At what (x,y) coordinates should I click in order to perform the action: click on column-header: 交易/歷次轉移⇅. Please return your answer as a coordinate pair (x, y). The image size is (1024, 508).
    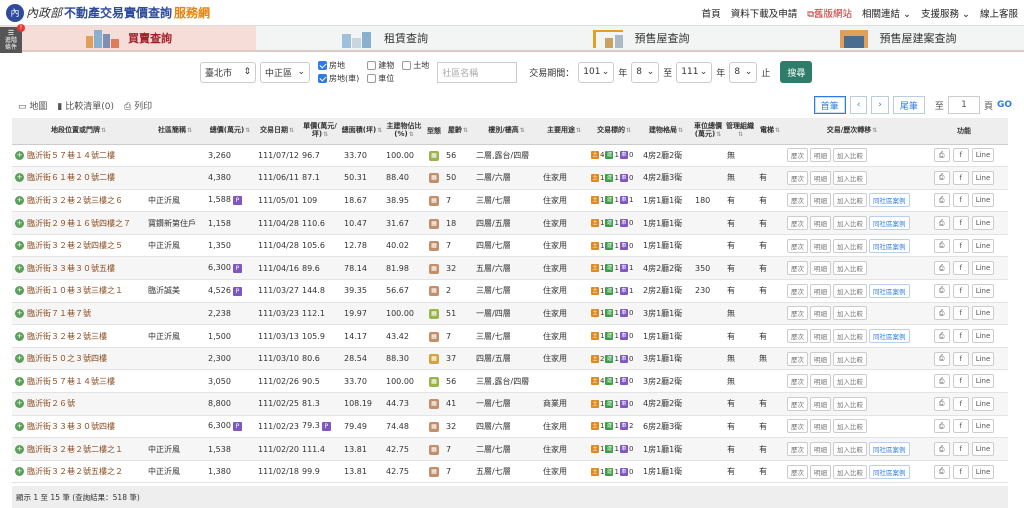
    Looking at the image, I should click on (852, 131).